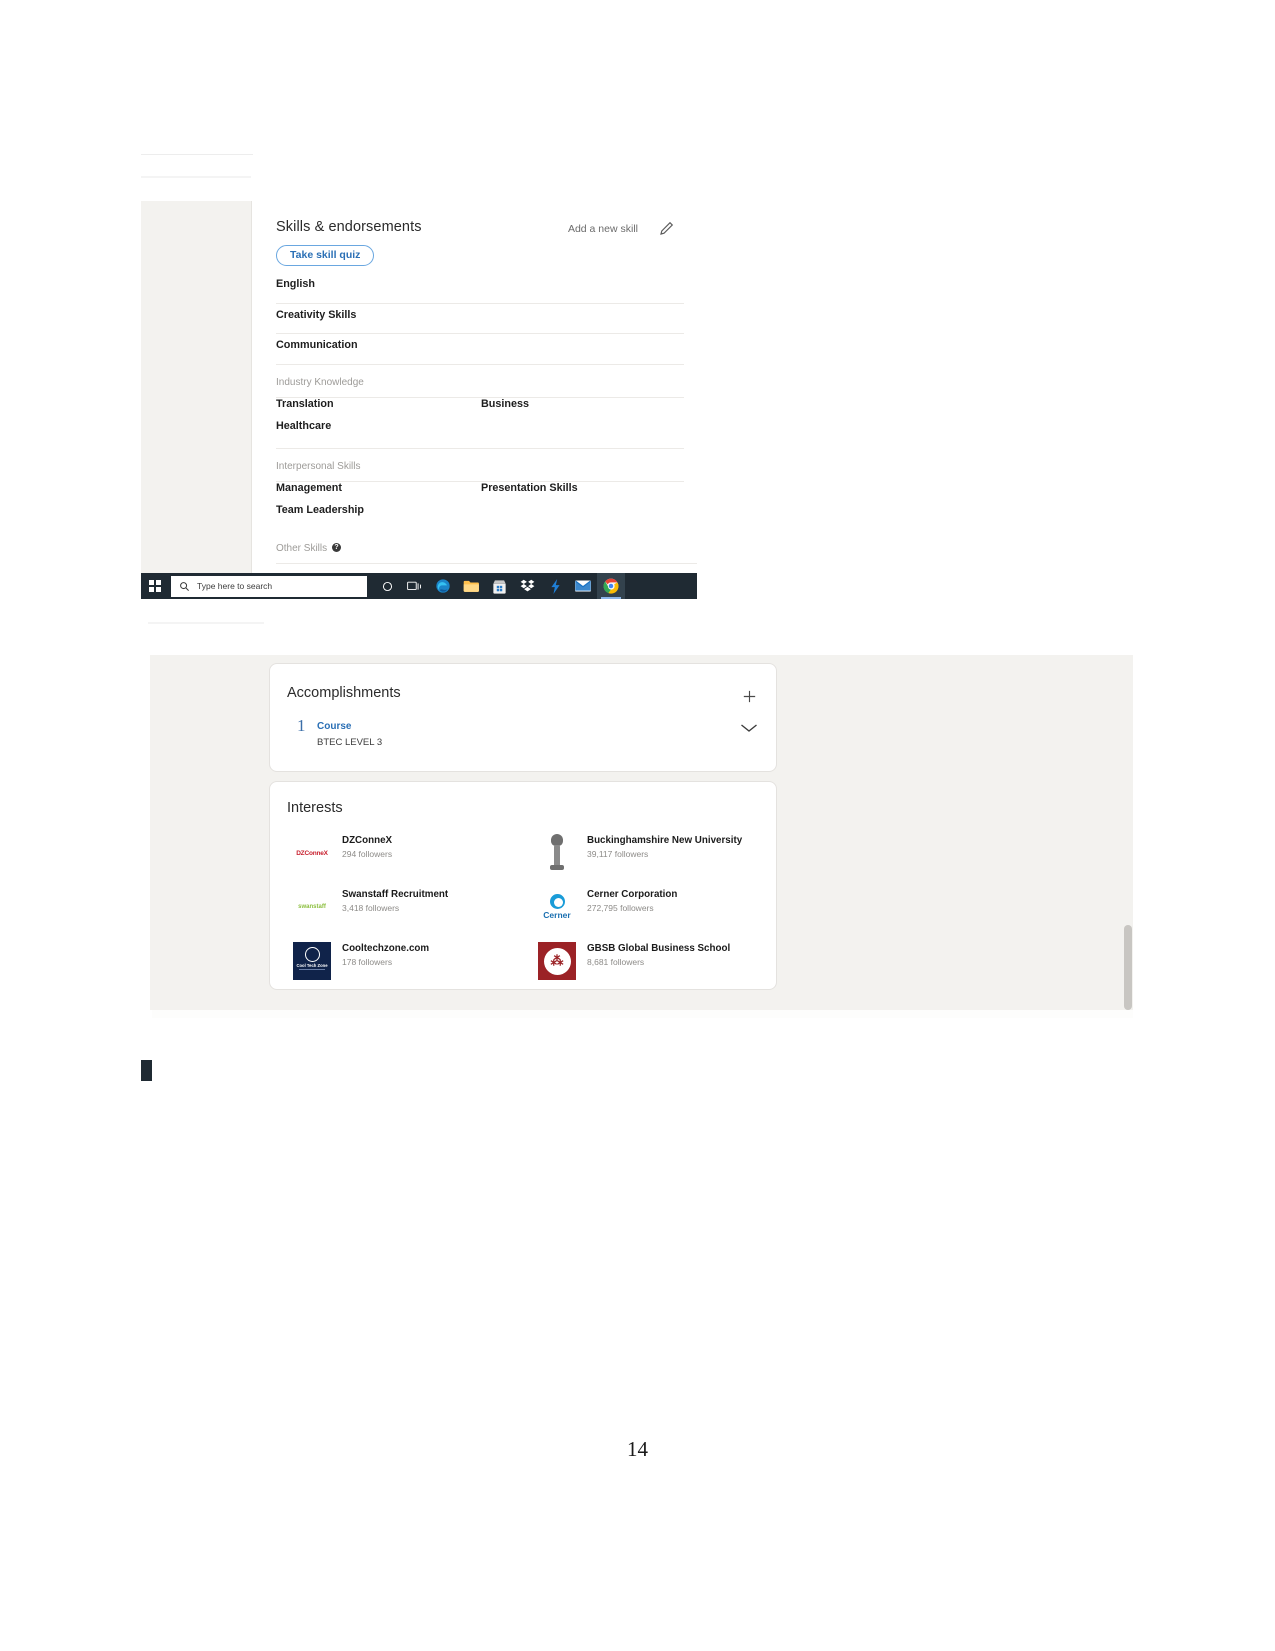  Describe the element at coordinates (749, 728) in the screenshot. I see `chevron-down-icon` at that location.